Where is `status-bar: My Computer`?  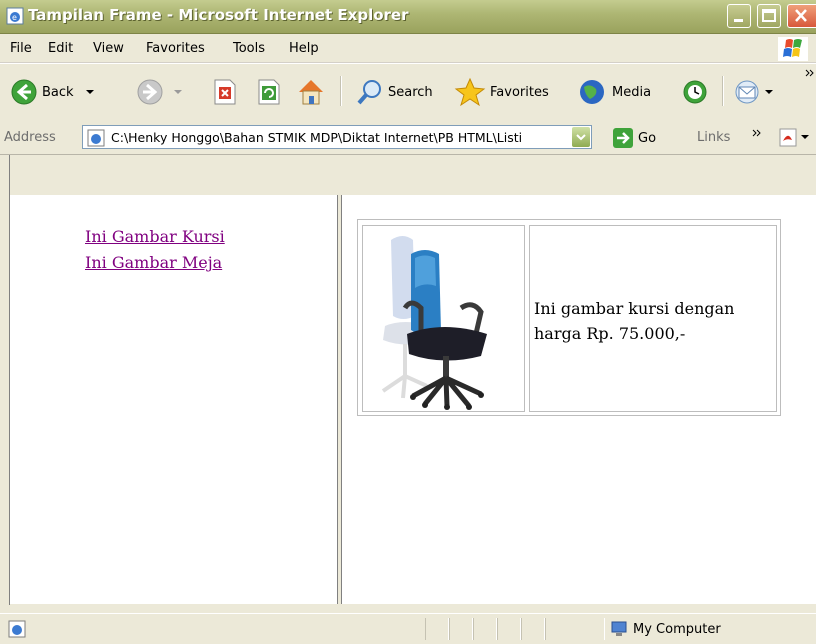 status-bar: My Computer is located at coordinates (408, 628).